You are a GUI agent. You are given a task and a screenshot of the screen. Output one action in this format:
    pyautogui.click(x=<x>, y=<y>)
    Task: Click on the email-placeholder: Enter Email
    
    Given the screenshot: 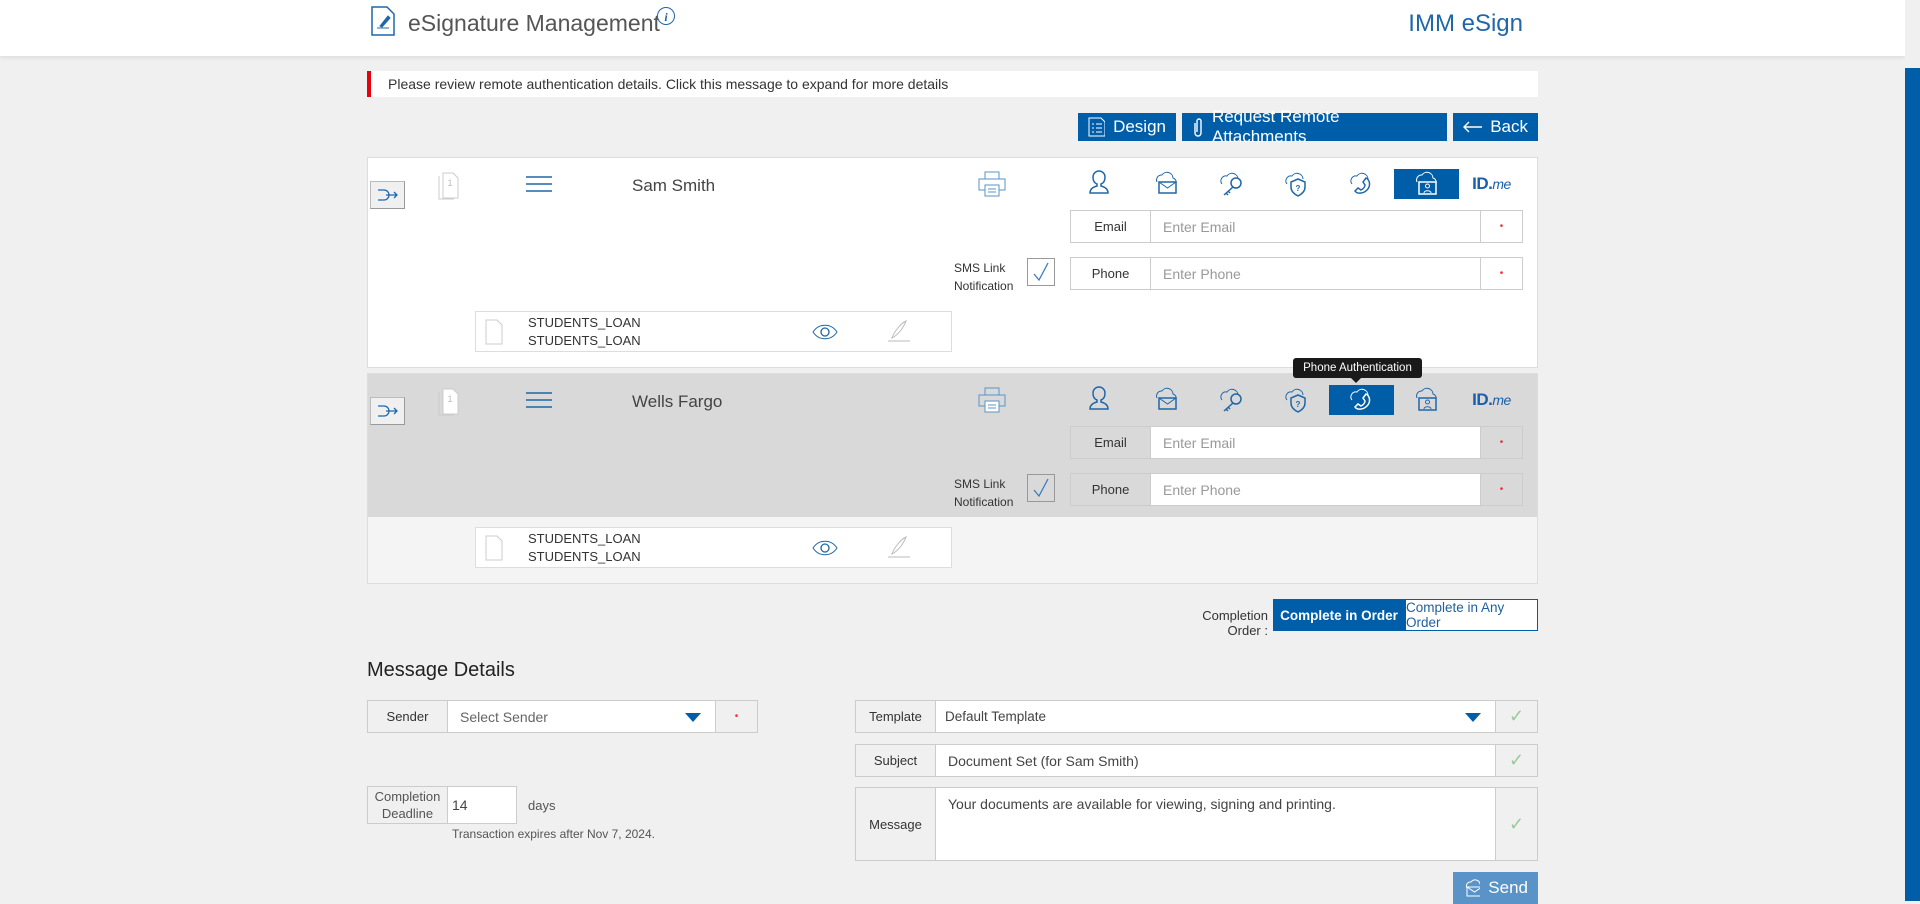 What is the action you would take?
    pyautogui.click(x=1199, y=442)
    